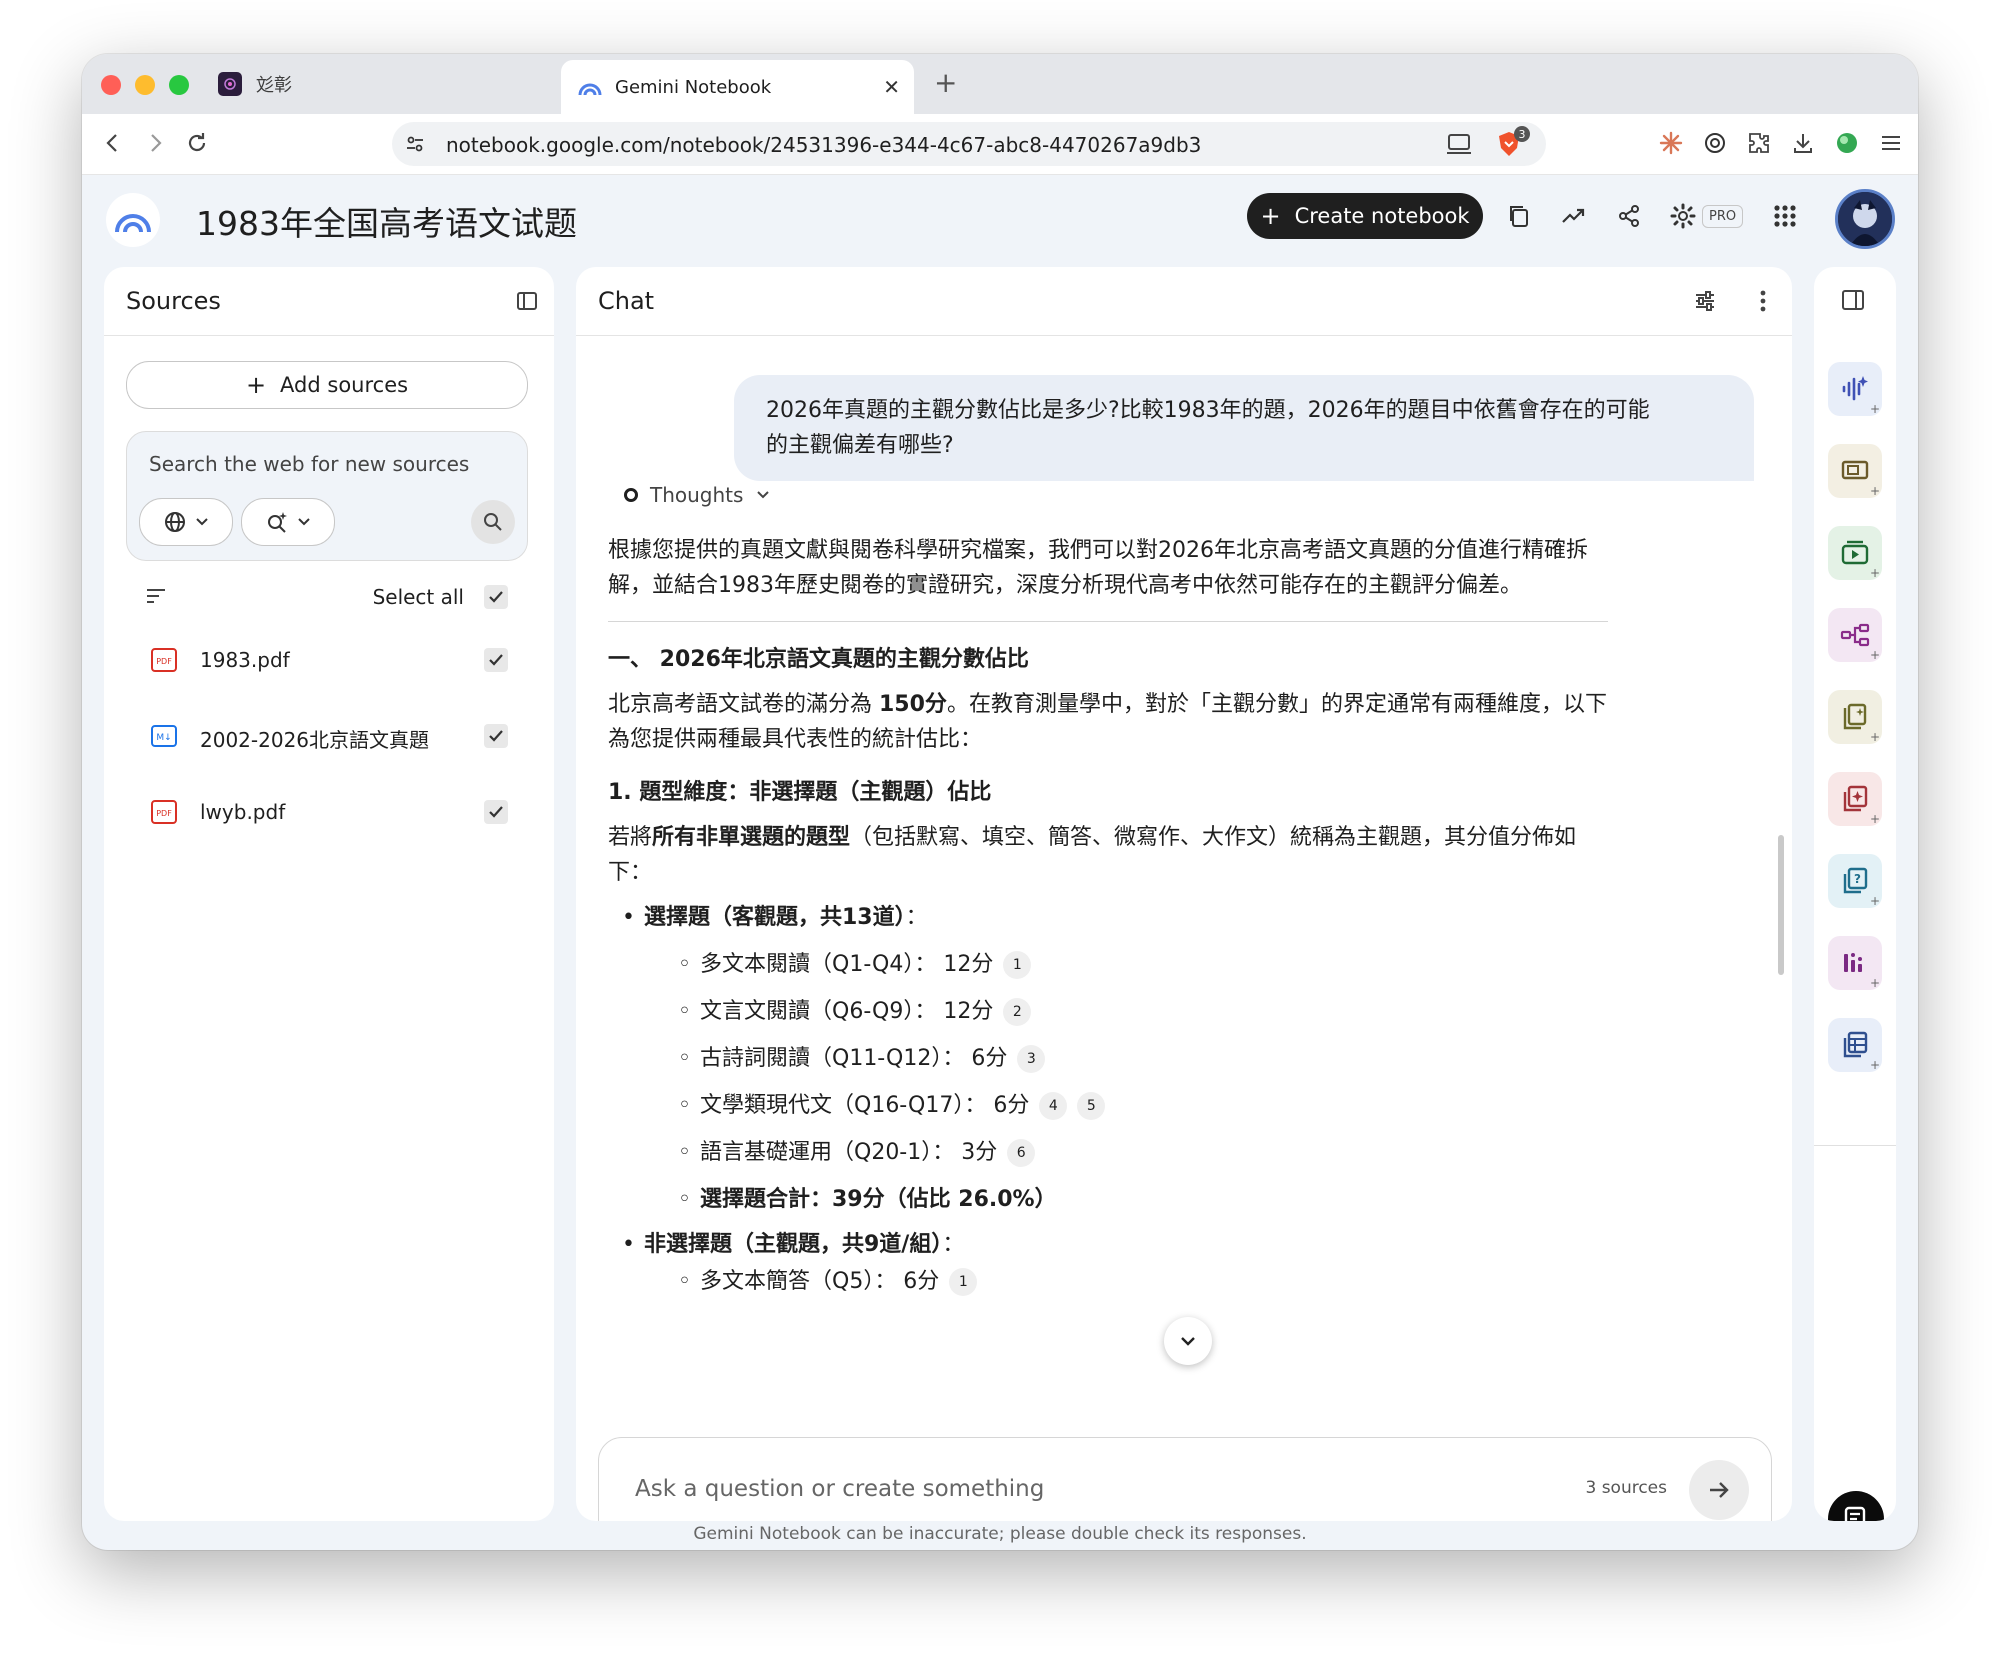  Describe the element at coordinates (1855, 635) in the screenshot. I see `mind-map-icon: +` at that location.